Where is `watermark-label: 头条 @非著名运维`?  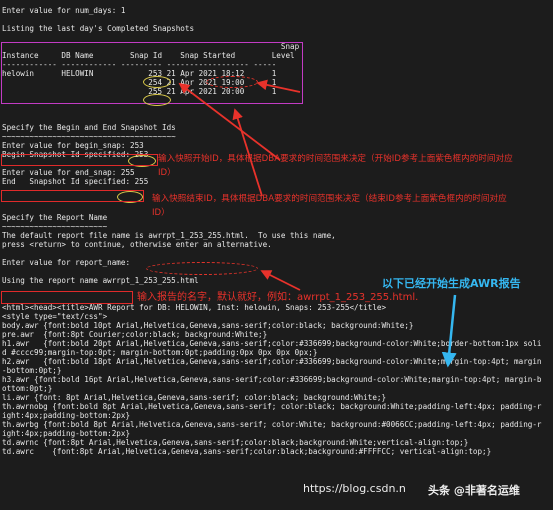
watermark-label: 头条 @非著名运维 is located at coordinates (474, 490).